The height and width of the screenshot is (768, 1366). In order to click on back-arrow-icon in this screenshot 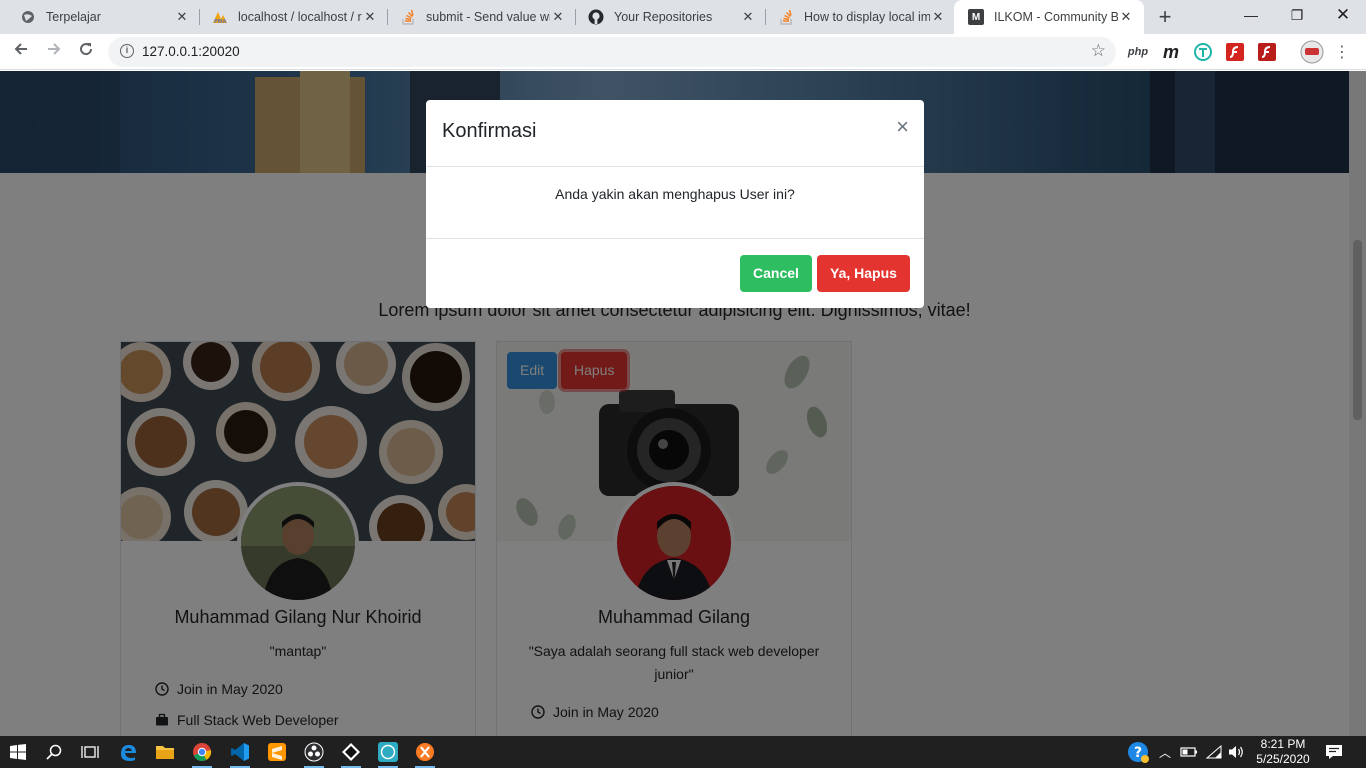, I will do `click(21, 52)`.